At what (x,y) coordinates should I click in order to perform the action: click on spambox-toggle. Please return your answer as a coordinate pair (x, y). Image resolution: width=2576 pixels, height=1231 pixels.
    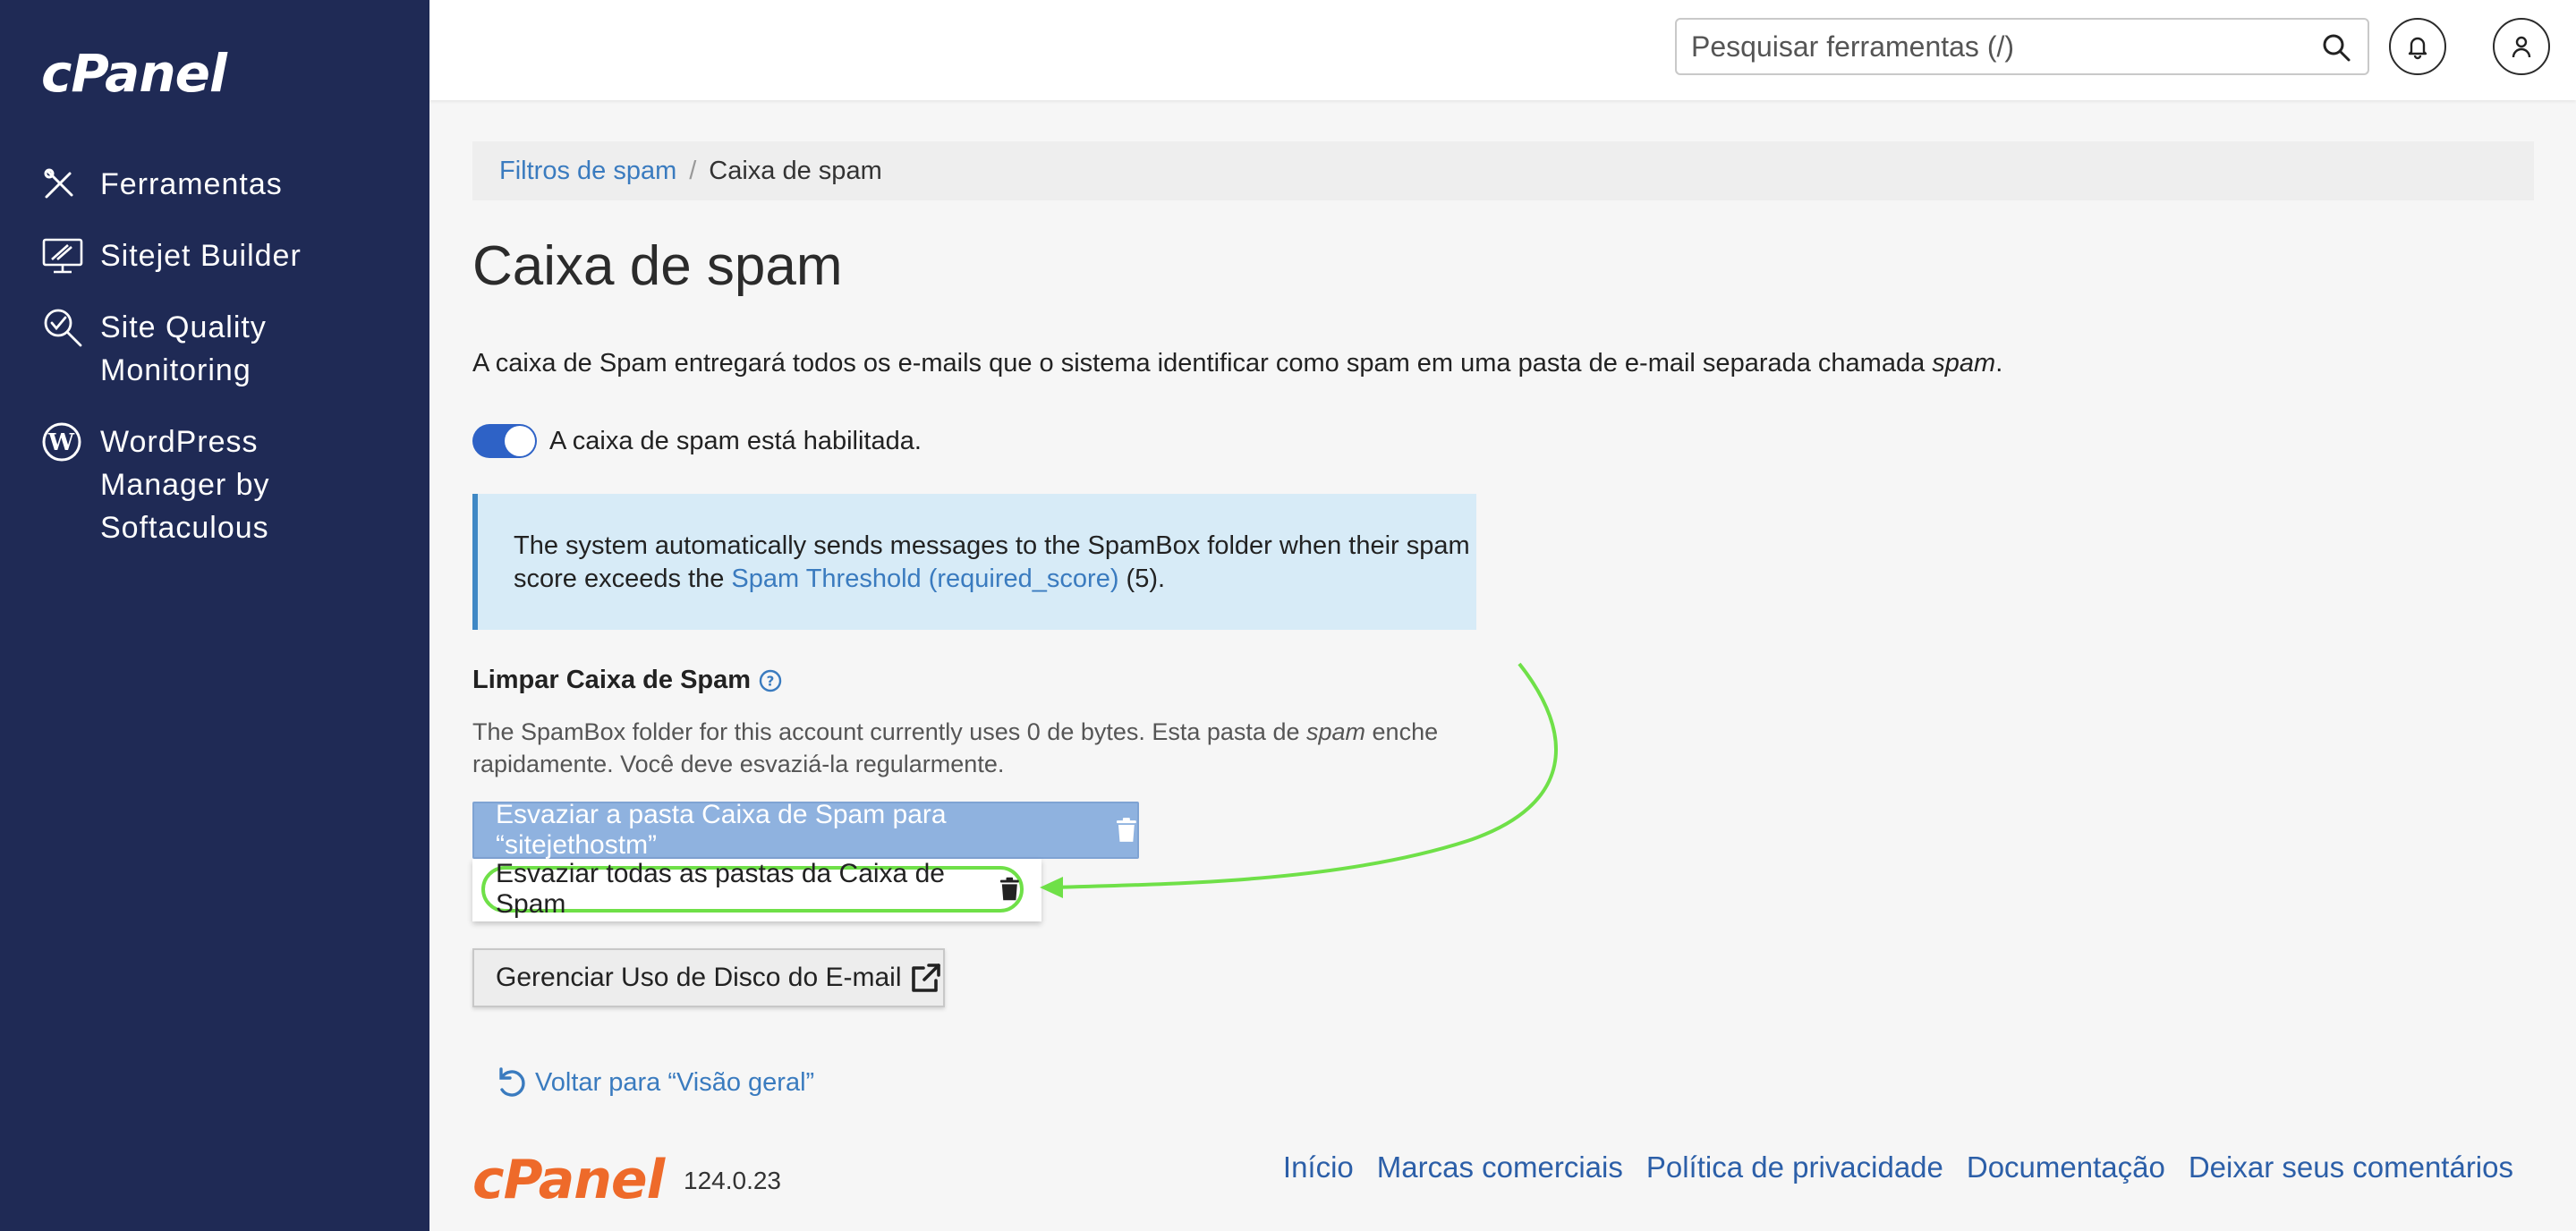
    Looking at the image, I should click on (505, 441).